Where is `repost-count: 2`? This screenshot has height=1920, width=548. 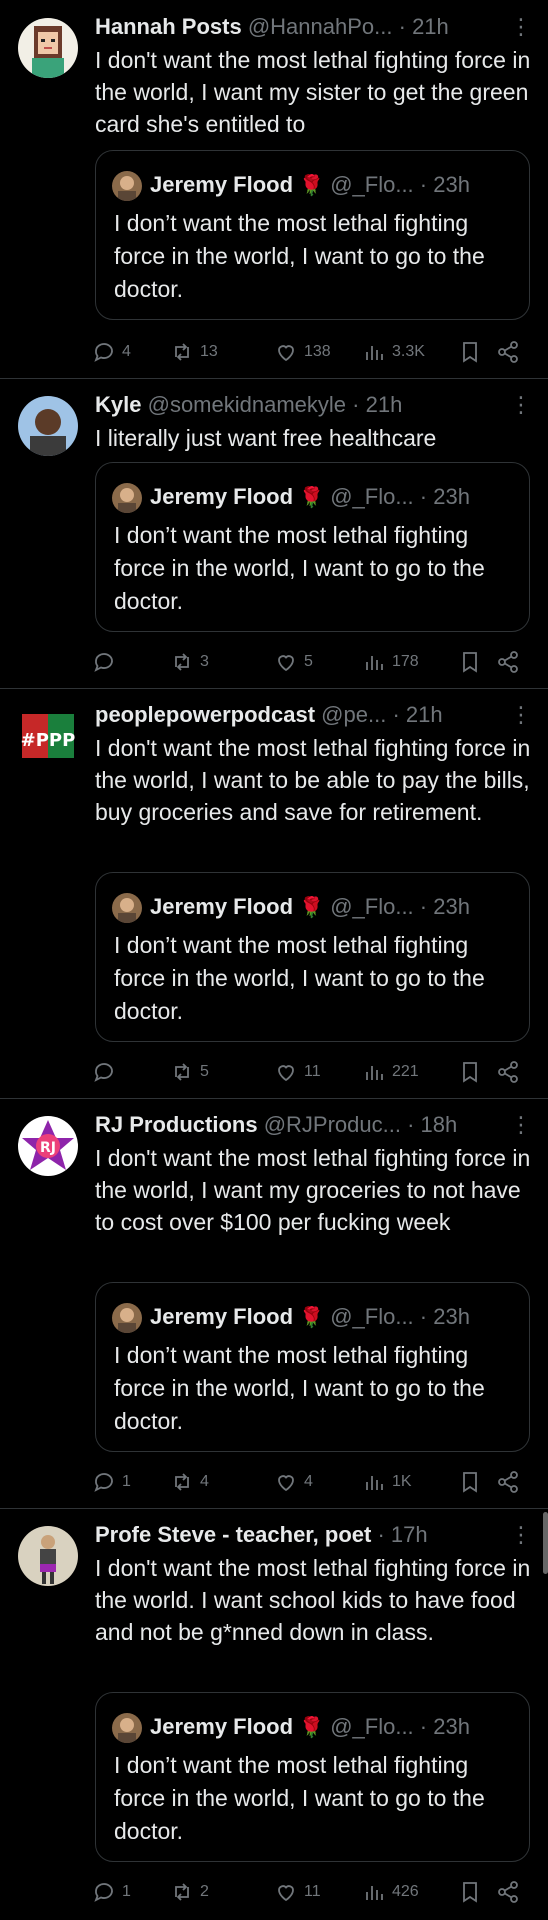 repost-count: 2 is located at coordinates (204, 1891).